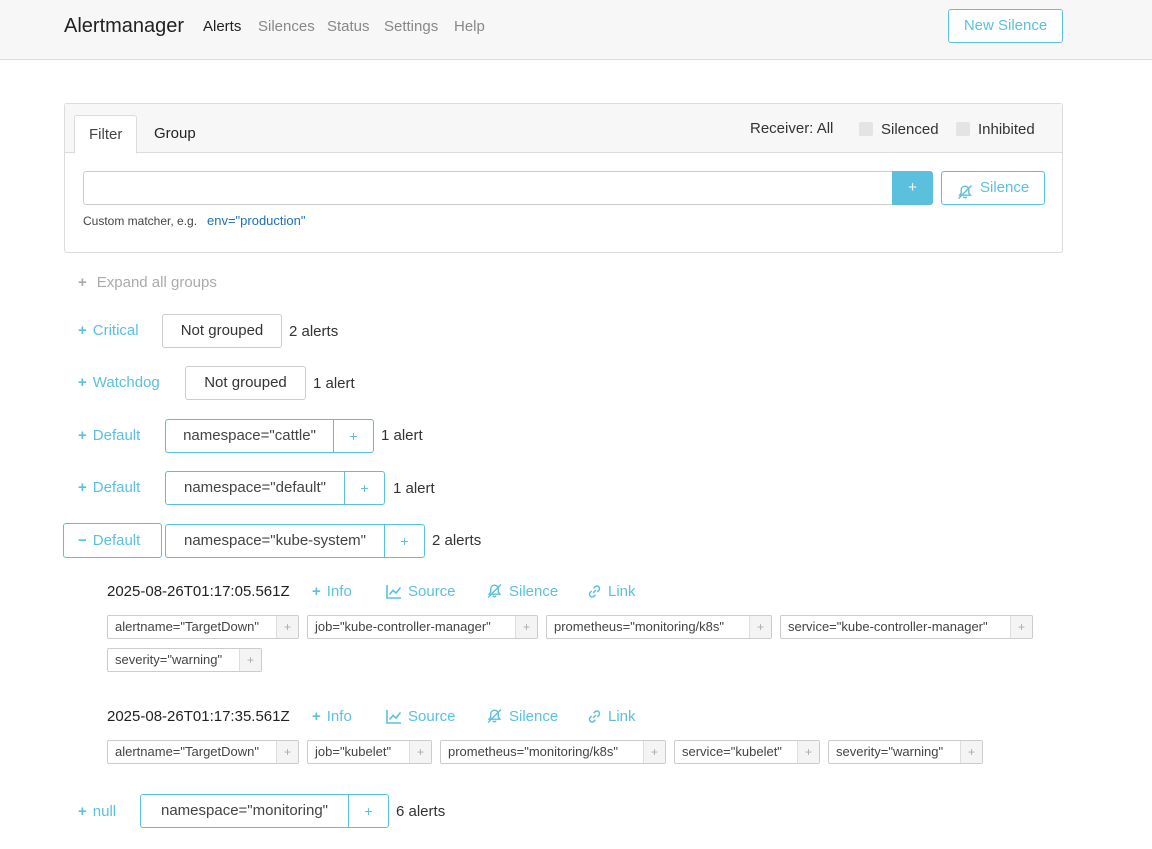  Describe the element at coordinates (106, 134) in the screenshot. I see `tab-filter: Filter` at that location.